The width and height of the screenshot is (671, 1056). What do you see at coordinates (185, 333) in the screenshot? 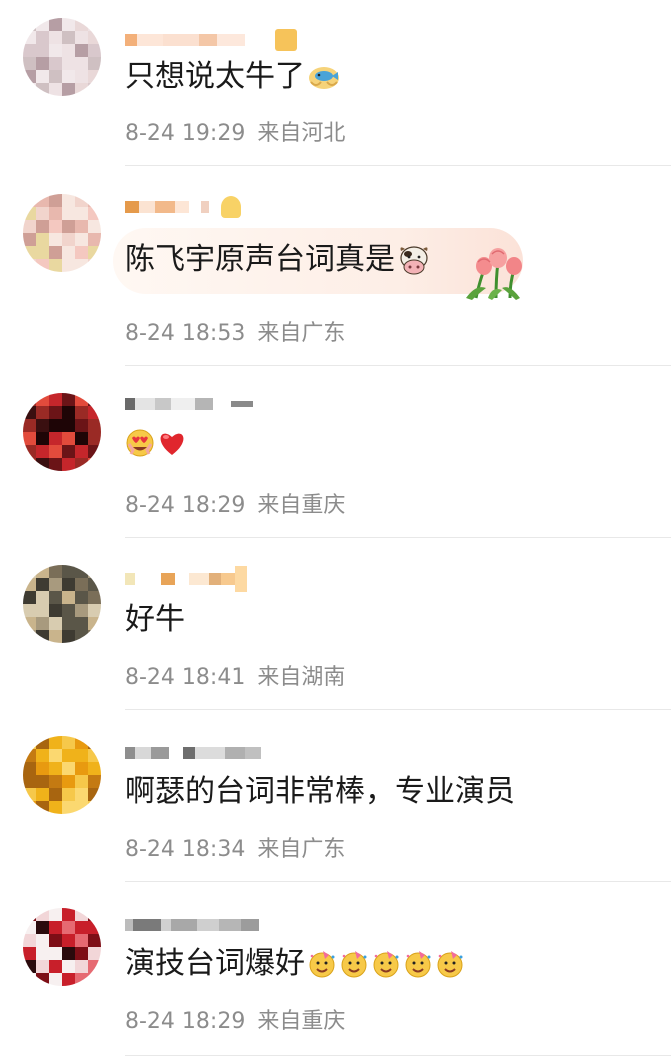
I see `comment-date: 8-24 18:53` at bounding box center [185, 333].